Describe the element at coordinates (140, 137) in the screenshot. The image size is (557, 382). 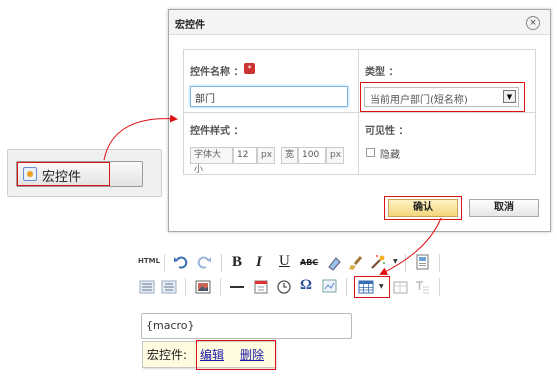
I see `arrow-to-dialog` at that location.